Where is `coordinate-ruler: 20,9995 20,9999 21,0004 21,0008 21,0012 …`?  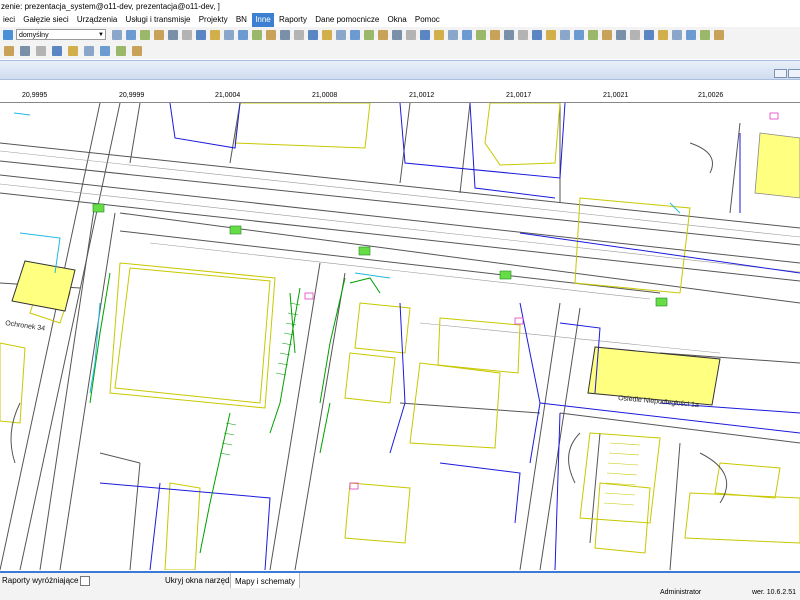 coordinate-ruler: 20,9995 20,9999 21,0004 21,0008 21,0012 … is located at coordinates (400, 96).